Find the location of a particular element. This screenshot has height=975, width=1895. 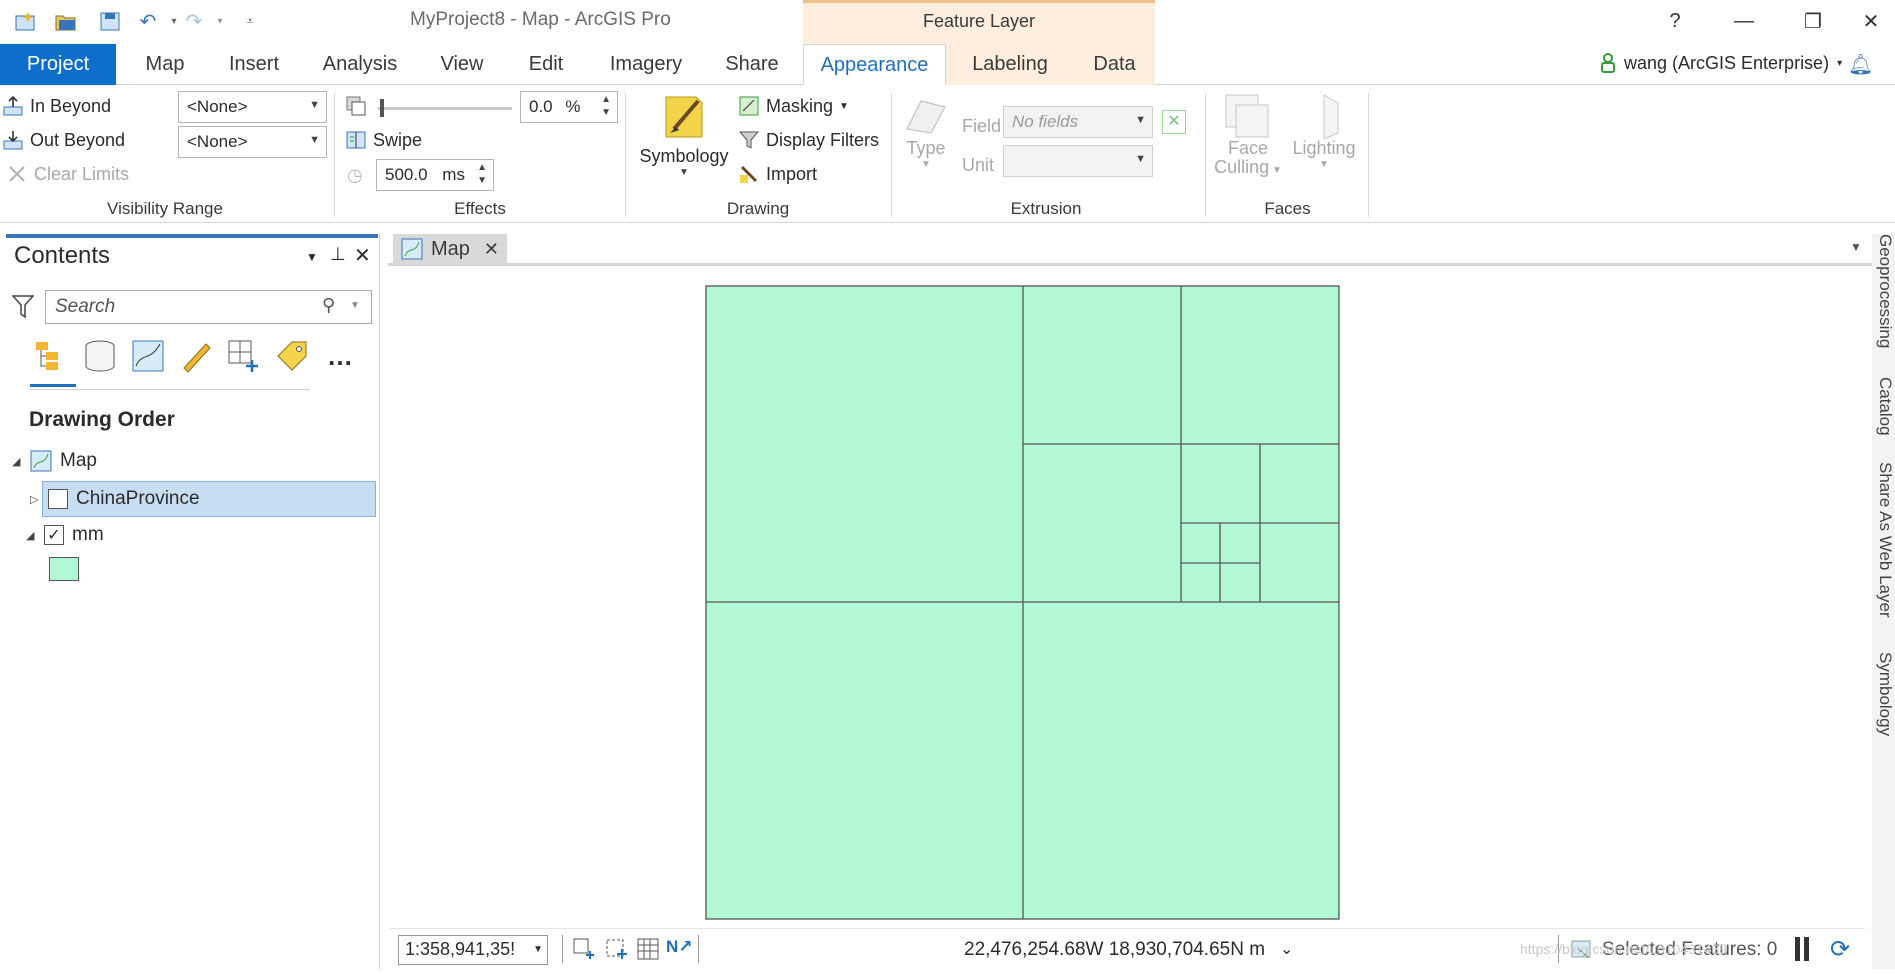

extrusion-type-button: Type ▼ is located at coordinates (926, 131).